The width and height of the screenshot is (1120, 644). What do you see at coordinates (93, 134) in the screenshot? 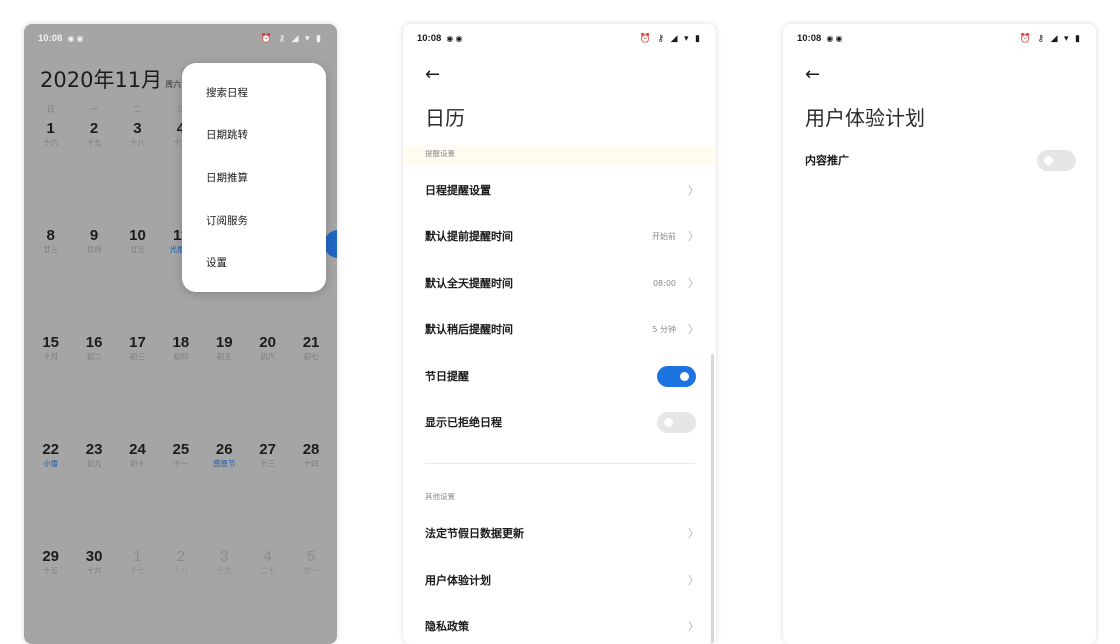
I see `day-cell: 2 十七` at bounding box center [93, 134].